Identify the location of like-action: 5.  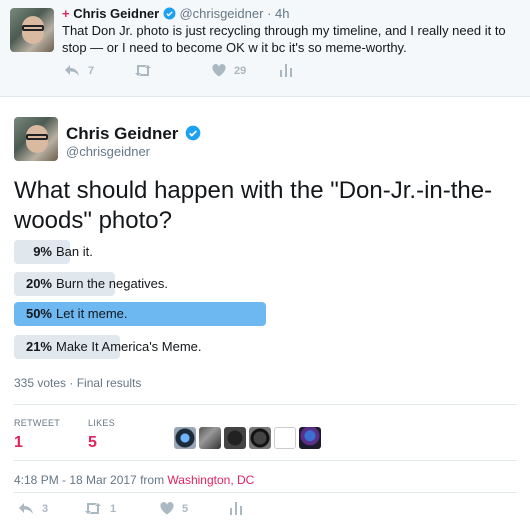
(174, 508).